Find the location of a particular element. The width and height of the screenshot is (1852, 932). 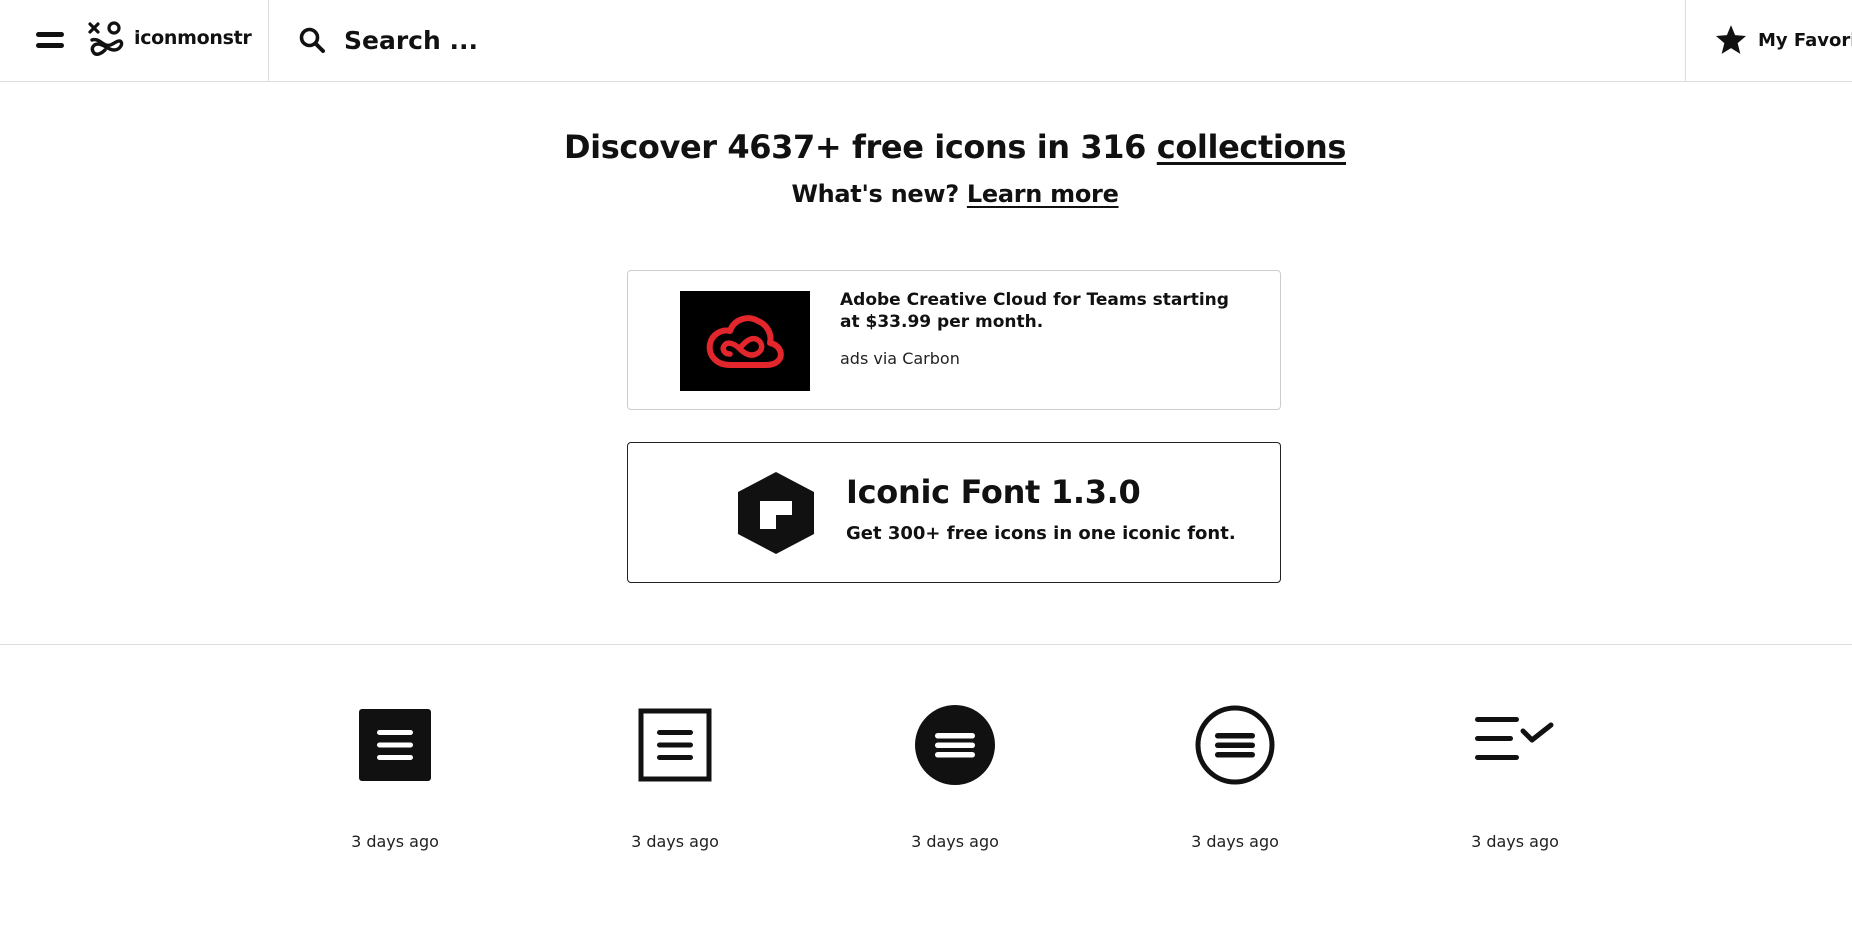

iconmonstr-logo-icon is located at coordinates (106, 38).